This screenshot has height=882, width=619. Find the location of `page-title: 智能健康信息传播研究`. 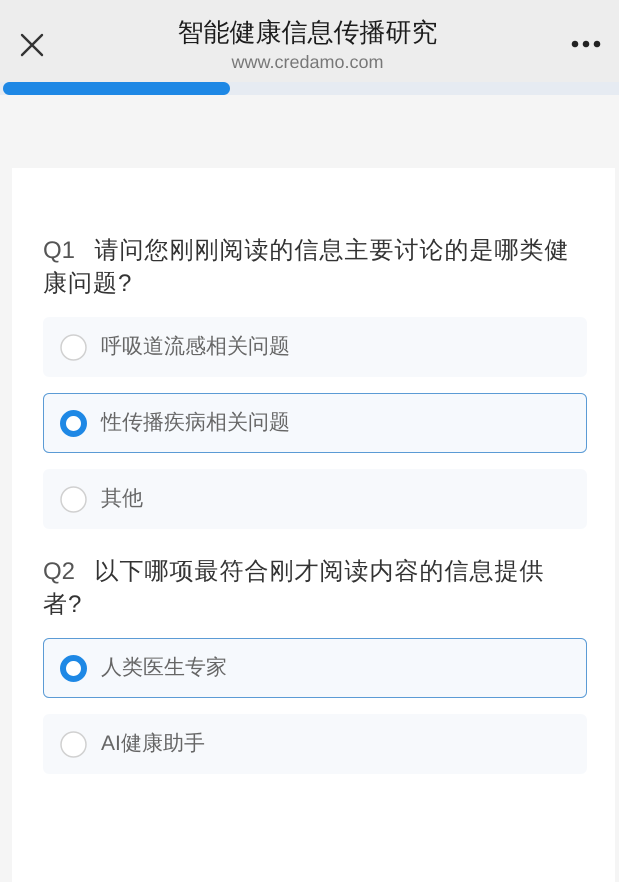

page-title: 智能健康信息传播研究 is located at coordinates (307, 32).